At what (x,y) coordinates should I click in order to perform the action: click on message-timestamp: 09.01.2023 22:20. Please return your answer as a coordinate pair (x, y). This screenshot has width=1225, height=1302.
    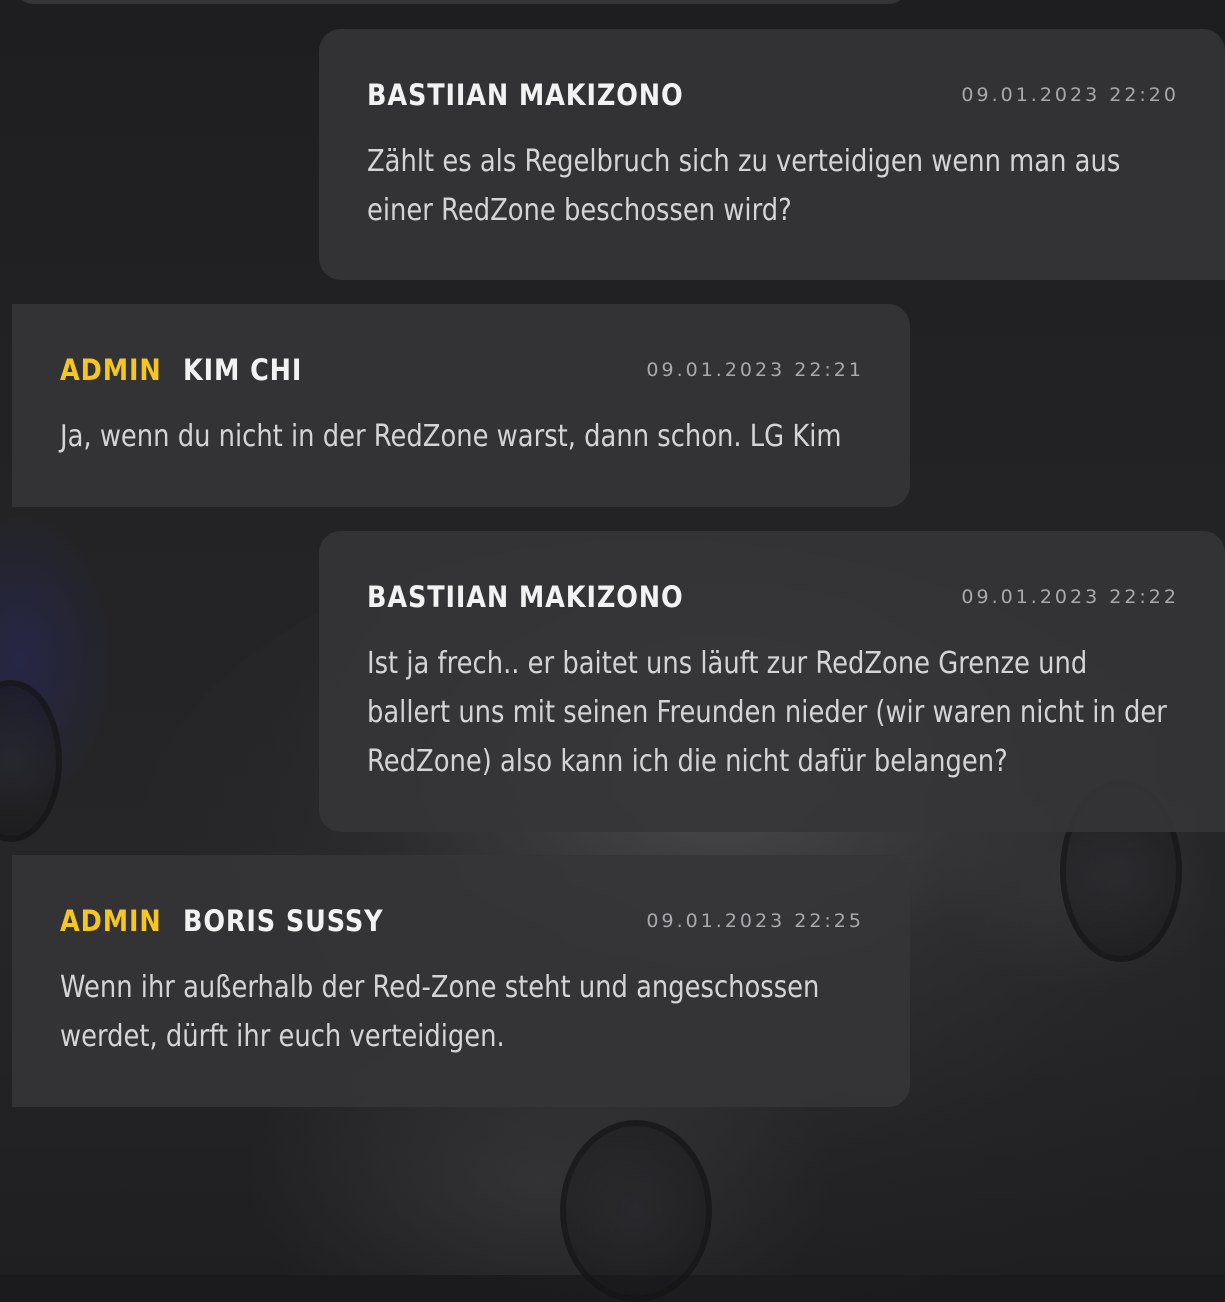
    Looking at the image, I should click on (1070, 95).